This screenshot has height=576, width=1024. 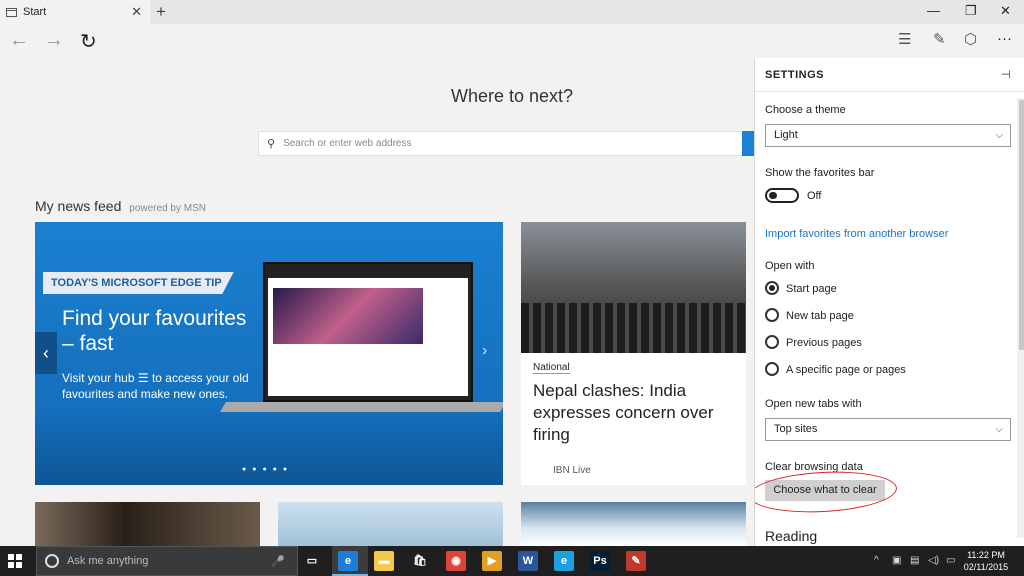 What do you see at coordinates (361, 337) in the screenshot?
I see `laptop-illustration` at bounding box center [361, 337].